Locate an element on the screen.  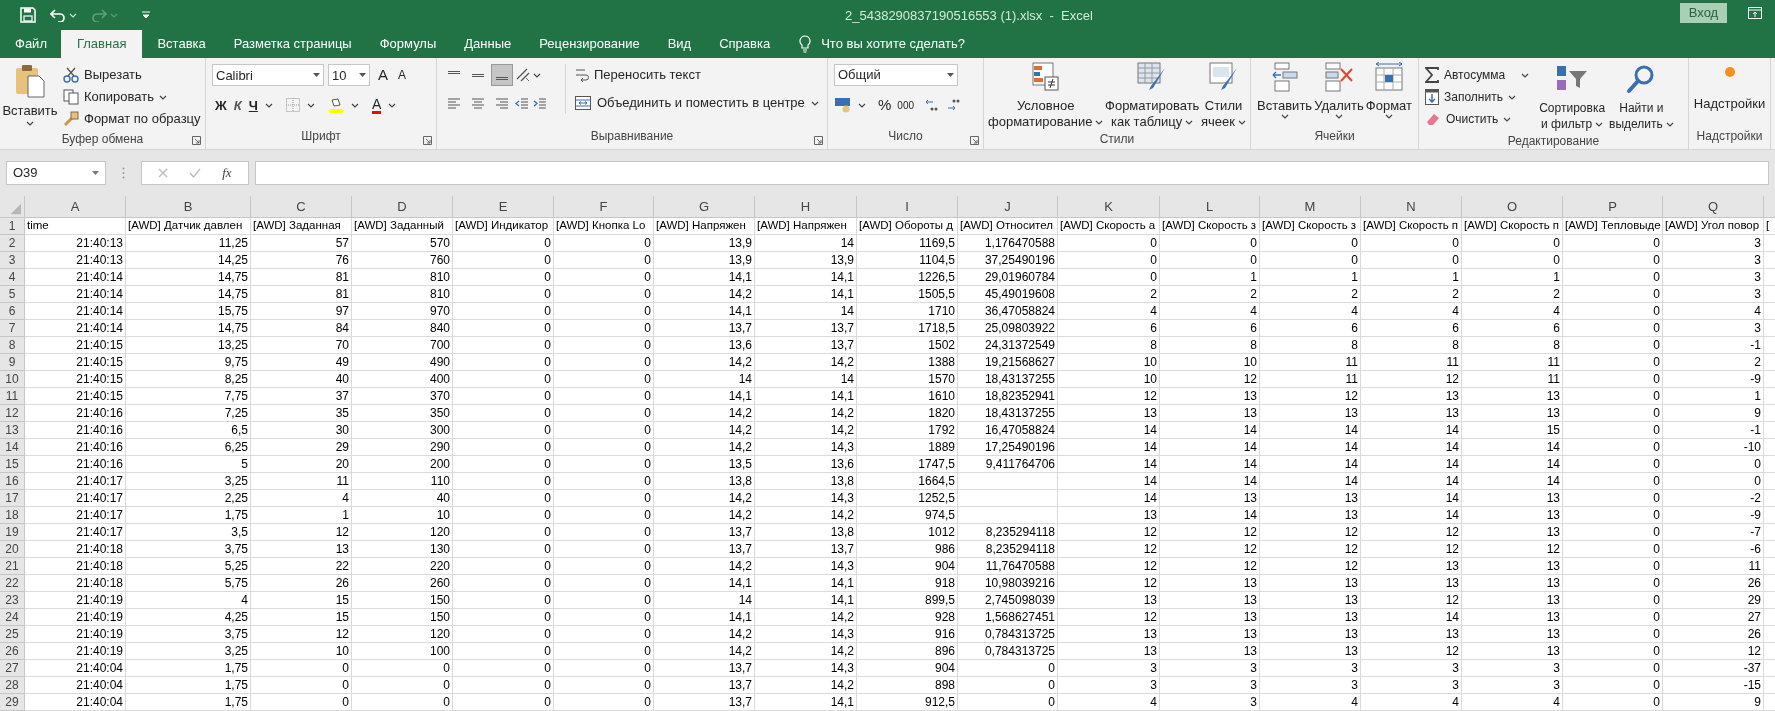
align-left-icon is located at coordinates (454, 103).